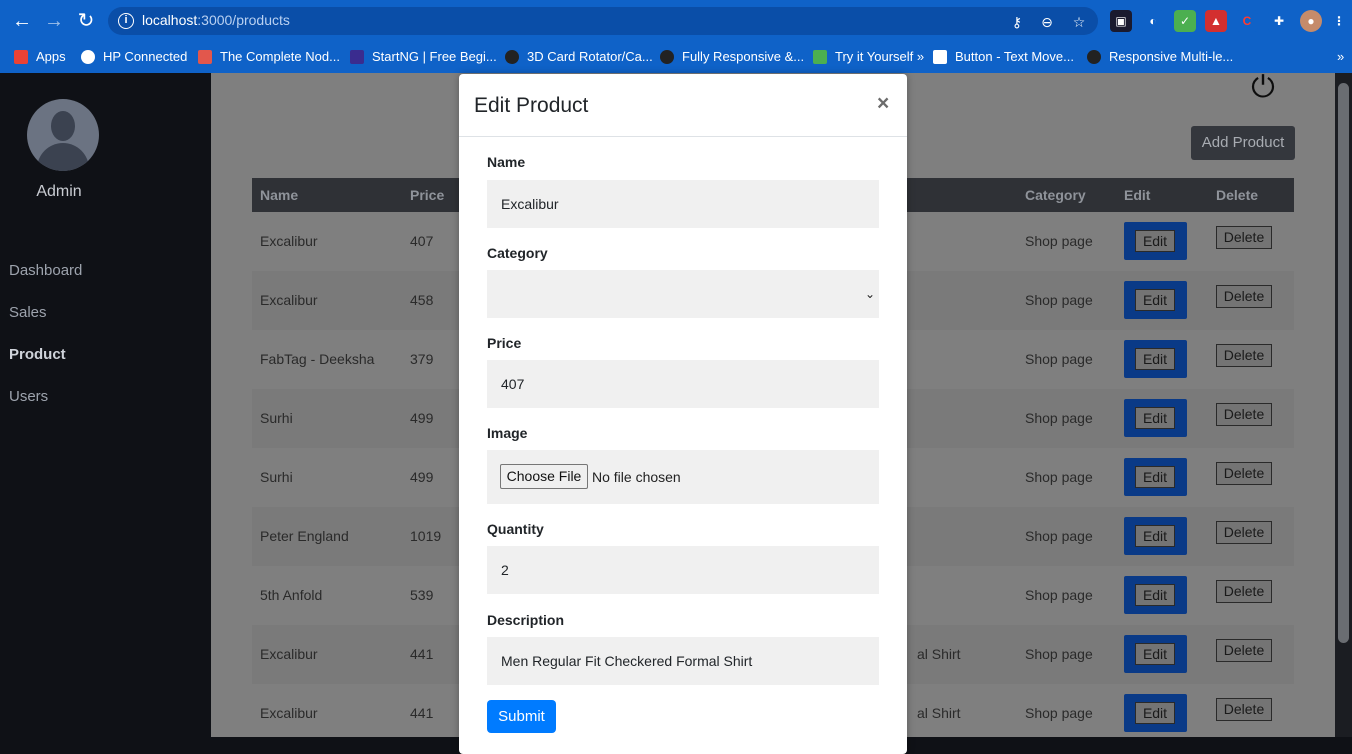 This screenshot has width=1352, height=754. I want to click on no-file-text: No file chosen, so click(636, 477).